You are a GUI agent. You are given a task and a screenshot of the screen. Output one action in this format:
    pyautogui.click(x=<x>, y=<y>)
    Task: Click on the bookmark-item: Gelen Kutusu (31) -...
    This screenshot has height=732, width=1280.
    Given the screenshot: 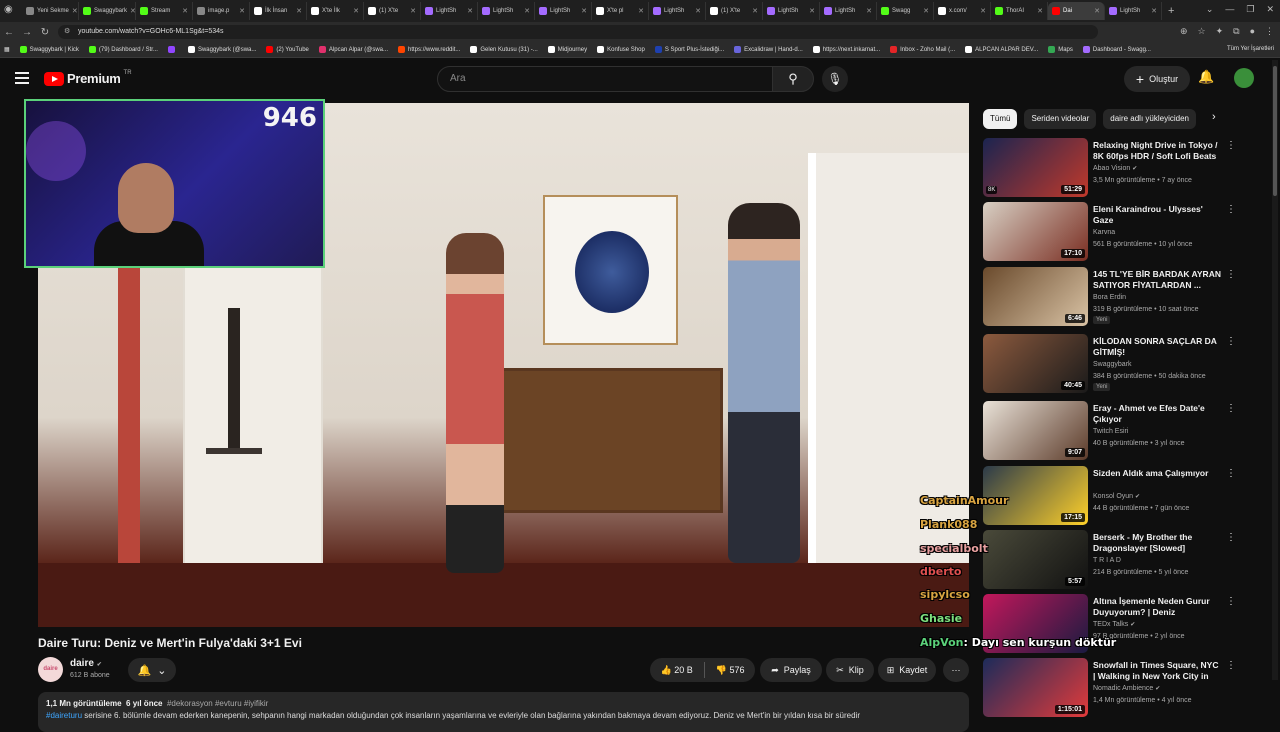 What is the action you would take?
    pyautogui.click(x=504, y=49)
    